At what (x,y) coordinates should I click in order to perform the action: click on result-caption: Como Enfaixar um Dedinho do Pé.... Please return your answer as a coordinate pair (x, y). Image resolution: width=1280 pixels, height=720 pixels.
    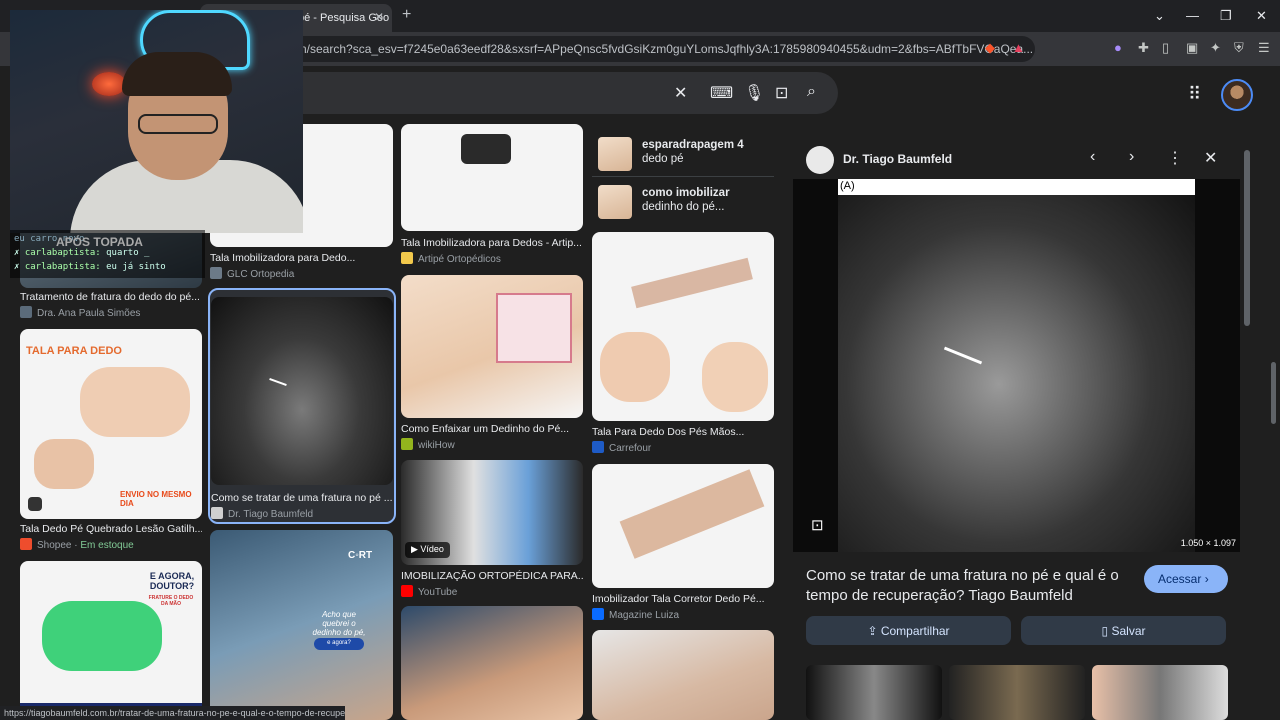
    Looking at the image, I should click on (492, 429).